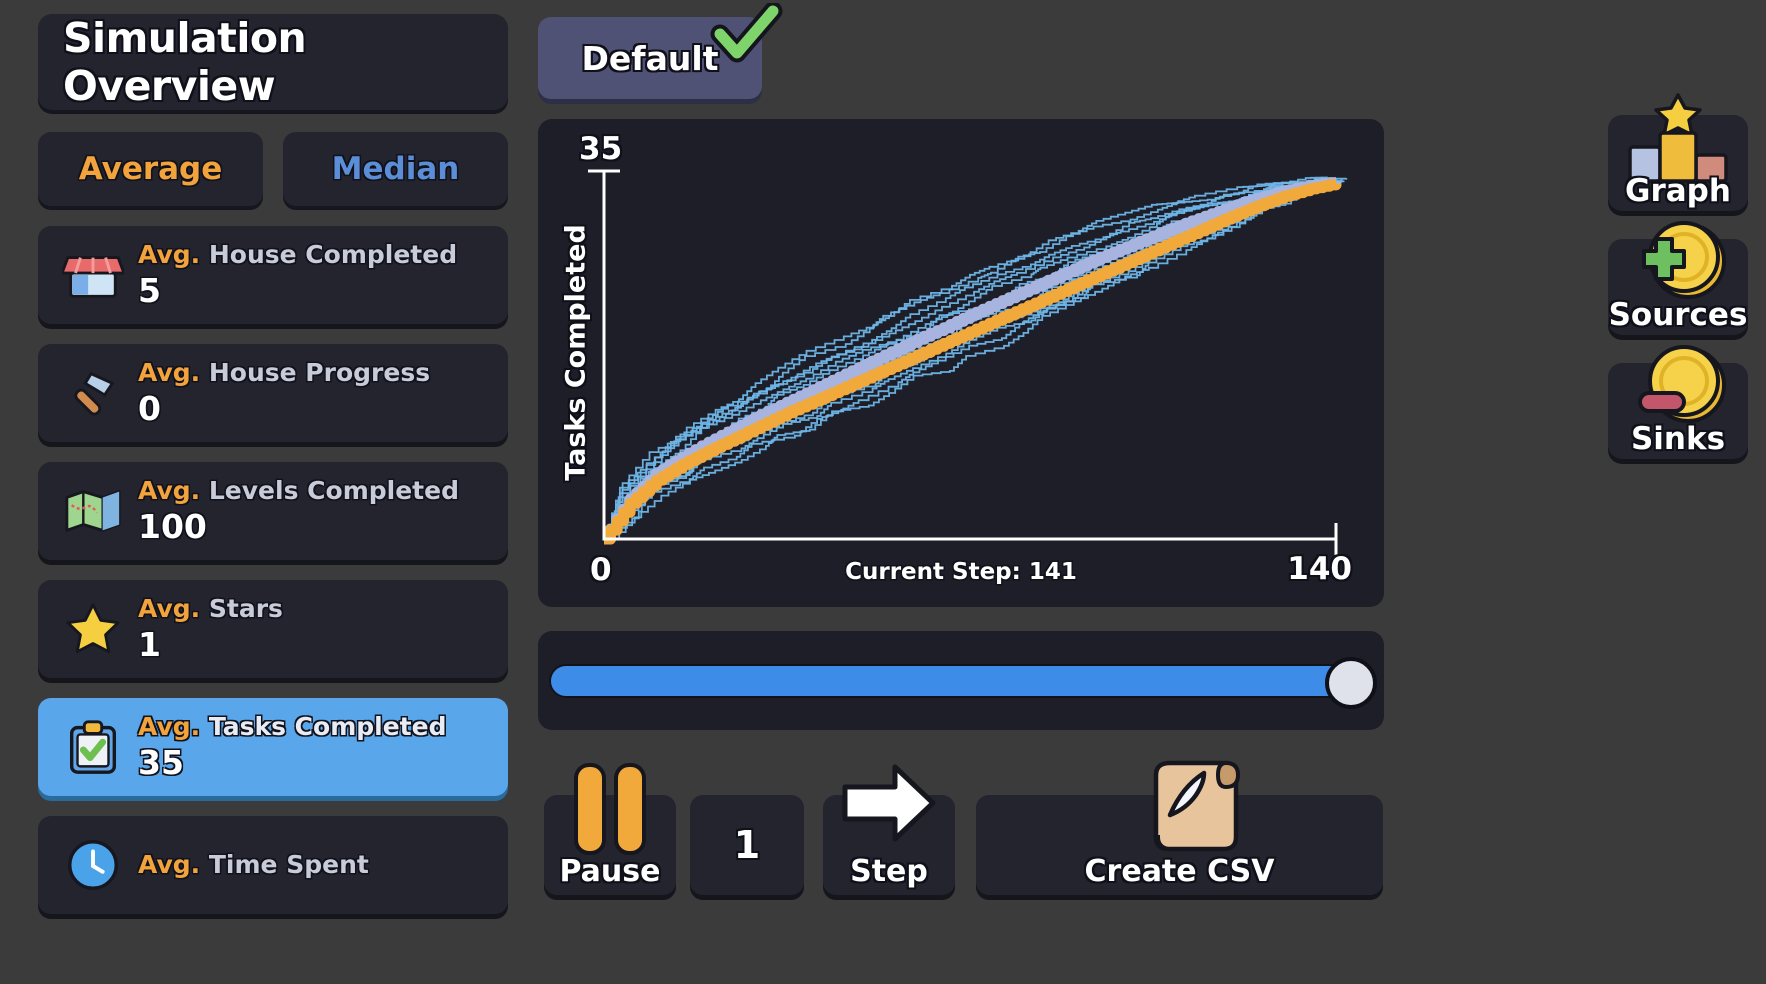 The image size is (1766, 984). What do you see at coordinates (93, 629) in the screenshot?
I see `star-icon` at bounding box center [93, 629].